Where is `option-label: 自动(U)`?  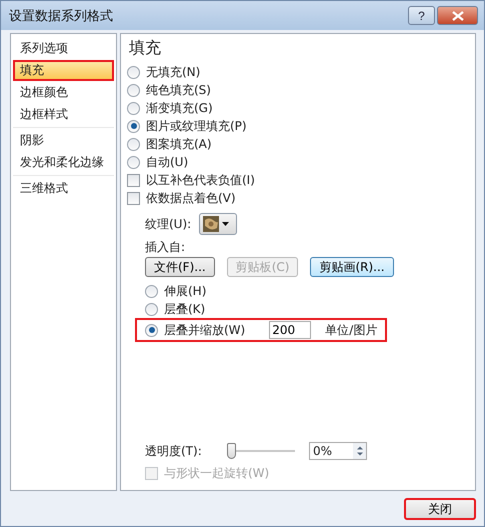
option-label: 自动(U) is located at coordinates (167, 162).